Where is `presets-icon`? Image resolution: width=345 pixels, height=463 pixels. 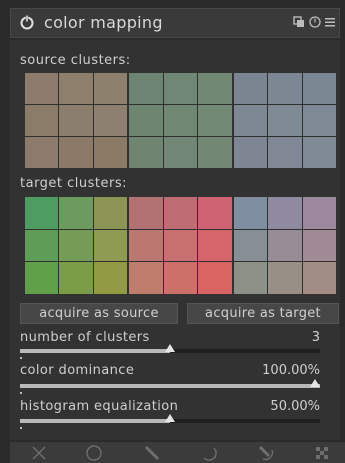 presets-icon is located at coordinates (299, 22).